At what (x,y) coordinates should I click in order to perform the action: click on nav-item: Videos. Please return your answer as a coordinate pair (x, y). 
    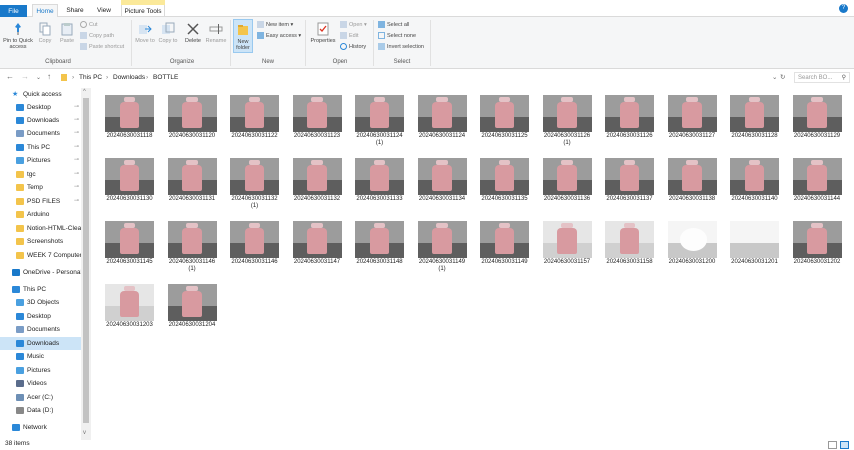
    Looking at the image, I should click on (45, 383).